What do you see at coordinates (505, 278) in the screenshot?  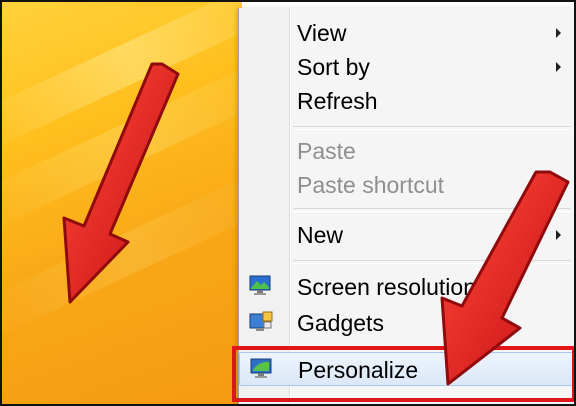 I see `pointing-arrow-right` at bounding box center [505, 278].